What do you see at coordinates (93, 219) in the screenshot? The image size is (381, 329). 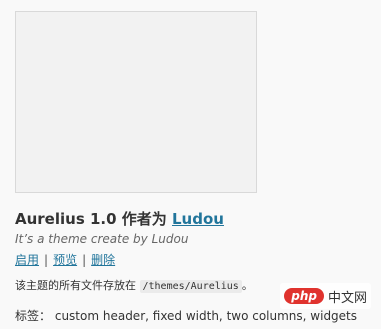 I see `theme-name-version: Aurelius 1.0 作者为` at bounding box center [93, 219].